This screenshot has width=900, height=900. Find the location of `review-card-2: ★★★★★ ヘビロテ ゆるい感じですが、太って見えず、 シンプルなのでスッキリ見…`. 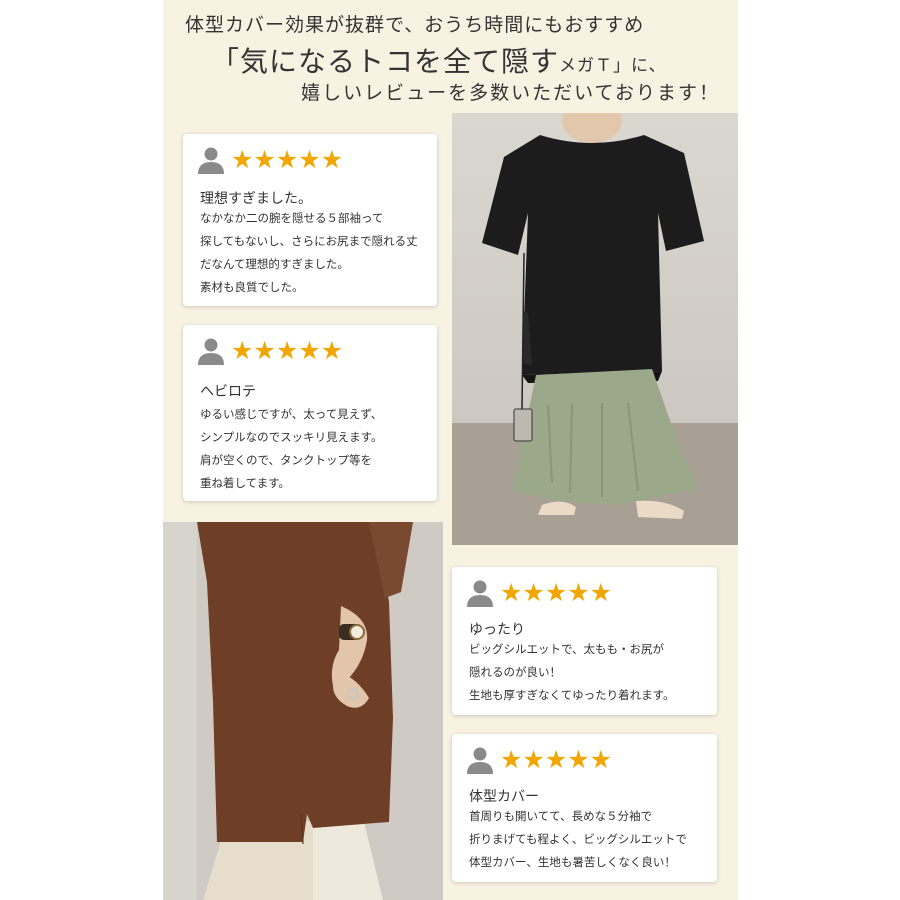

review-card-2: ★★★★★ ヘビロテ ゆるい感じですが、太って見えず、 シンプルなのでスッキリ見… is located at coordinates (310, 413).